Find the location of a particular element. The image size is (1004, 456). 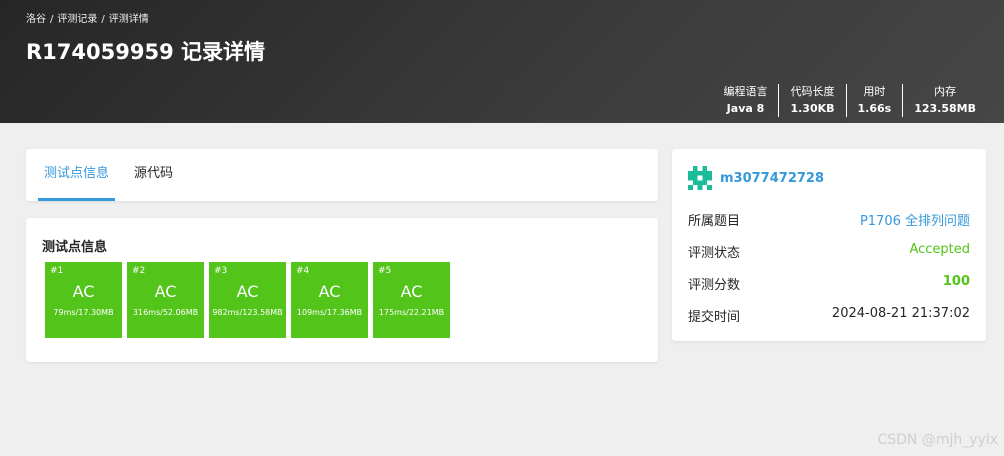

test-case-3: #3 AC 982ms/123.58MB is located at coordinates (247, 300).